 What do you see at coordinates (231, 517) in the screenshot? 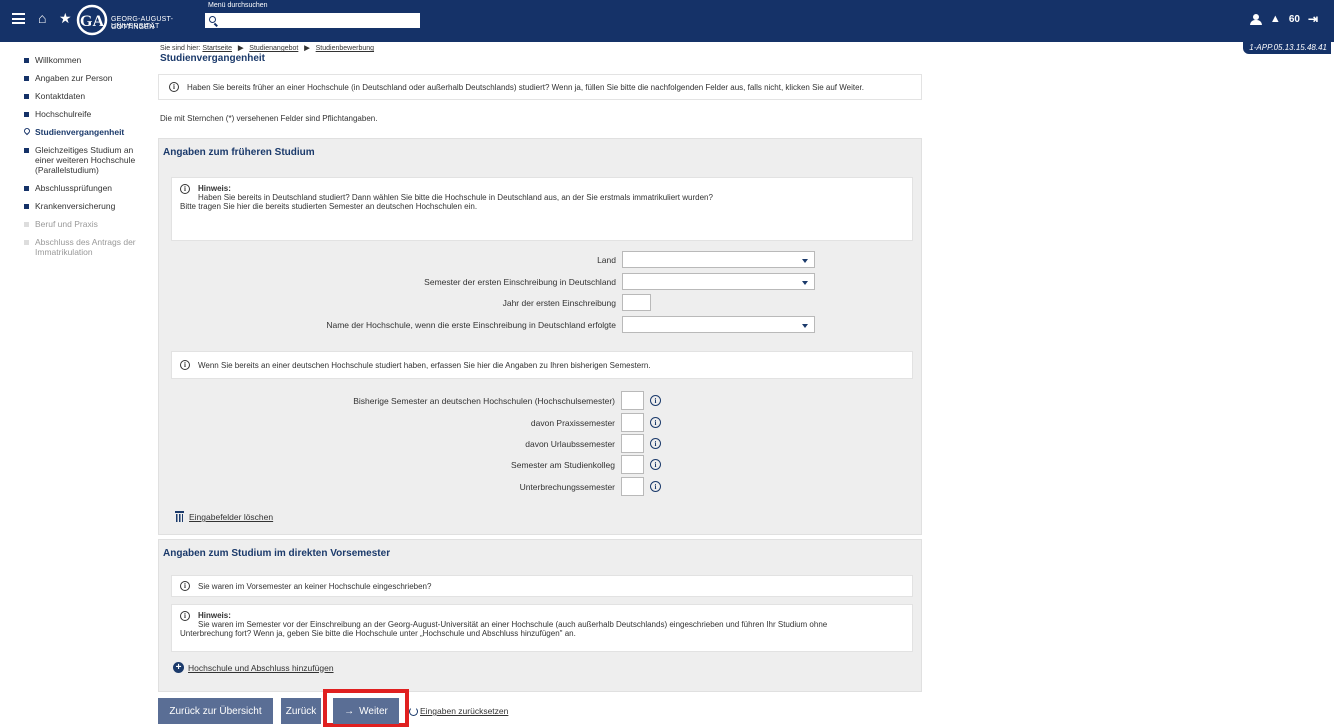
I see `clear-fields-link: Eingabefelder löschen` at bounding box center [231, 517].